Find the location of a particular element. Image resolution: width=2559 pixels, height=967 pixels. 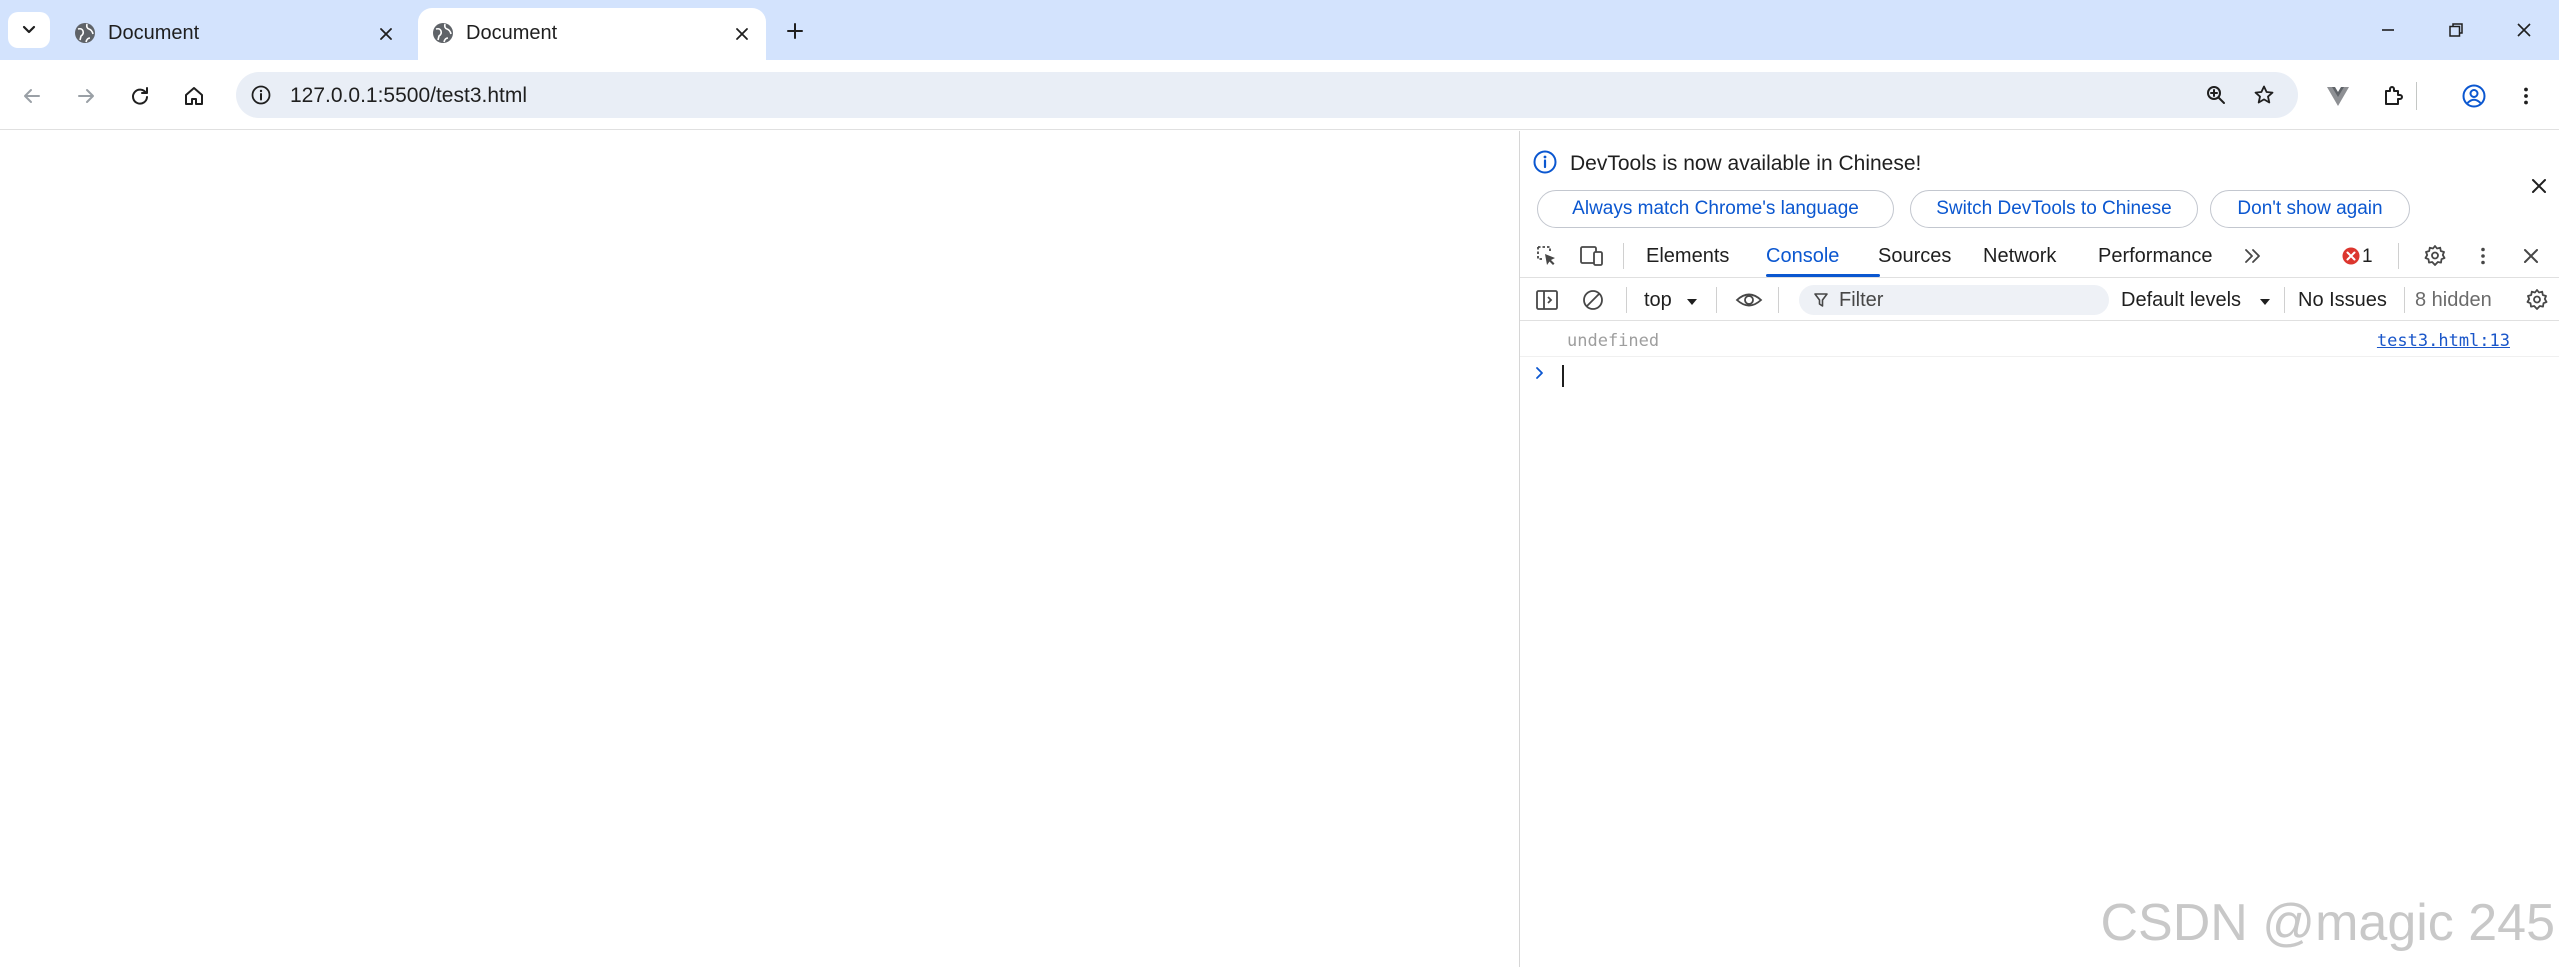

filter-placeholder: Filter is located at coordinates (1861, 300).